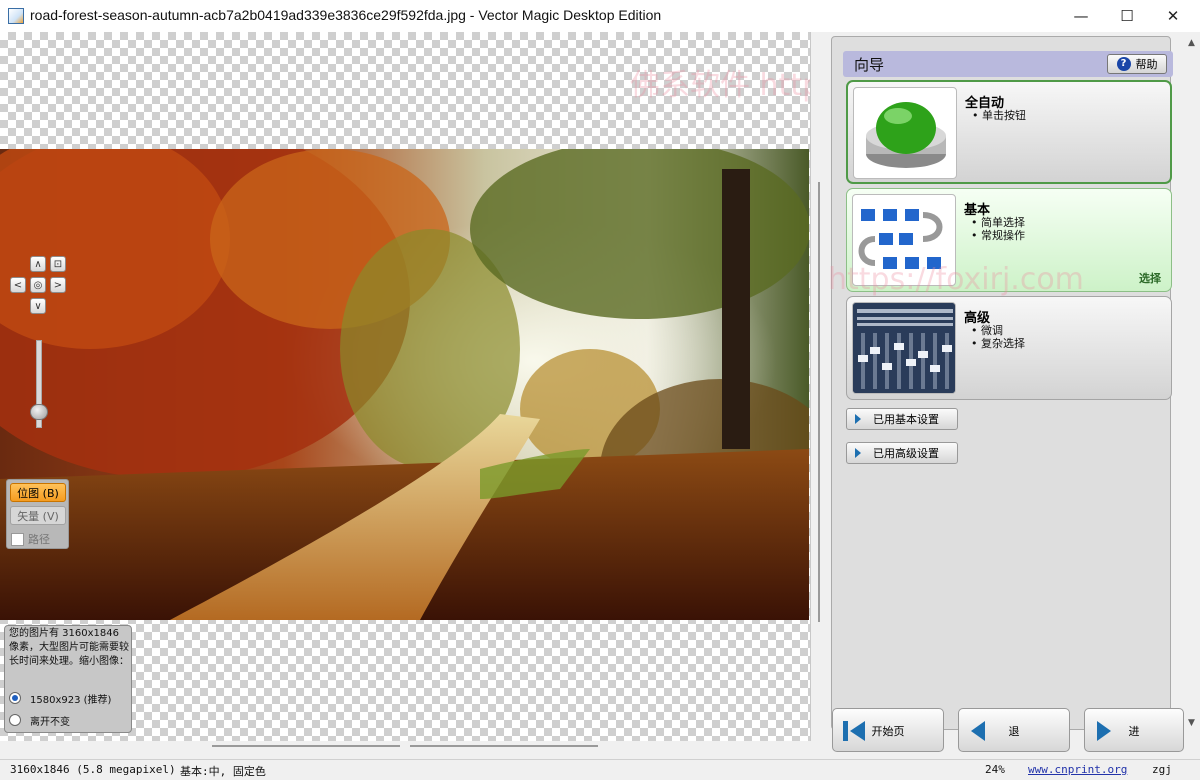 This screenshot has height=780, width=1200. I want to click on help-label: 帮助, so click(1146, 64).